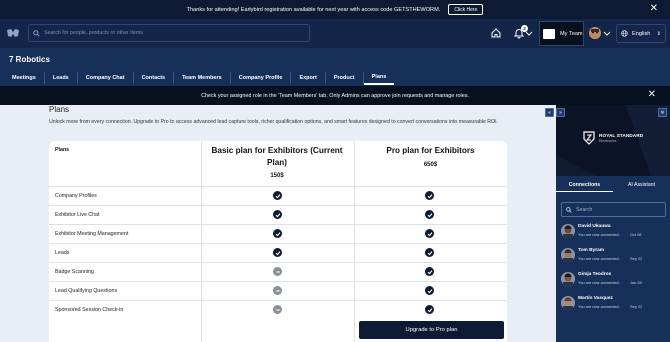 The height and width of the screenshot is (342, 670). What do you see at coordinates (345, 78) in the screenshot?
I see `tab-product: Product` at bounding box center [345, 78].